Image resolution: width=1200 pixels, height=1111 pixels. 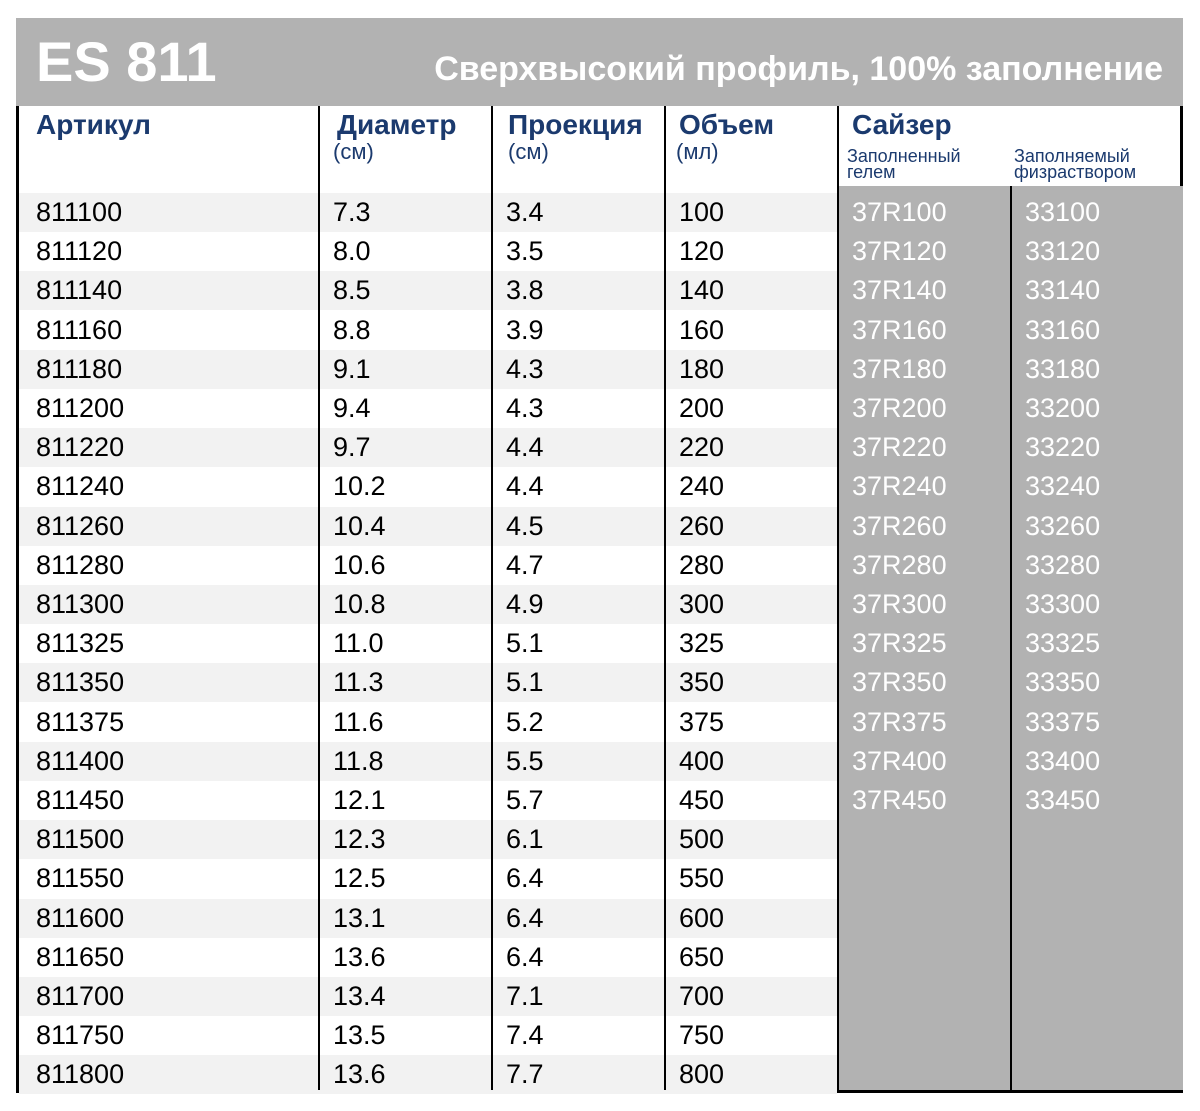 I want to click on header-projection: Проекция, so click(x=575, y=124).